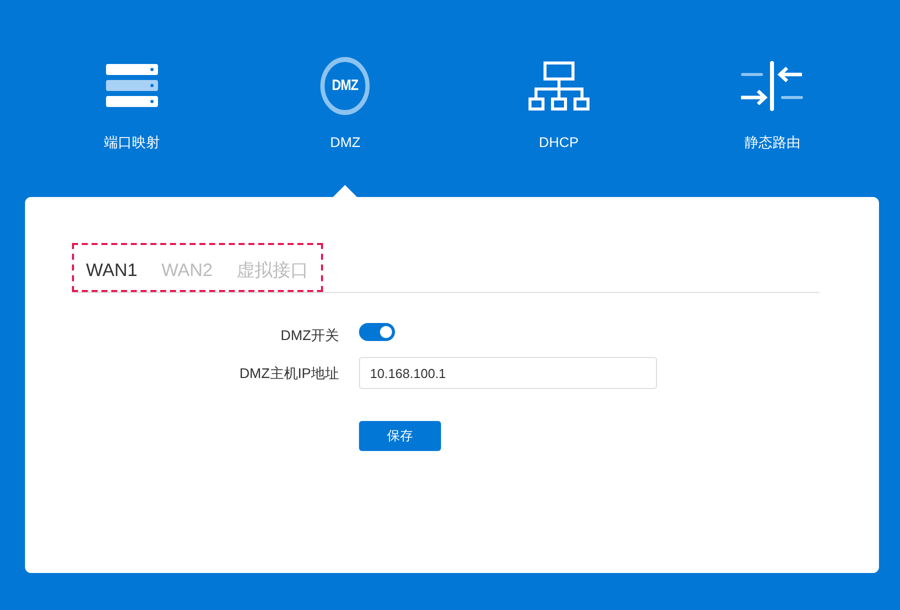  I want to click on server-icon, so click(131, 86).